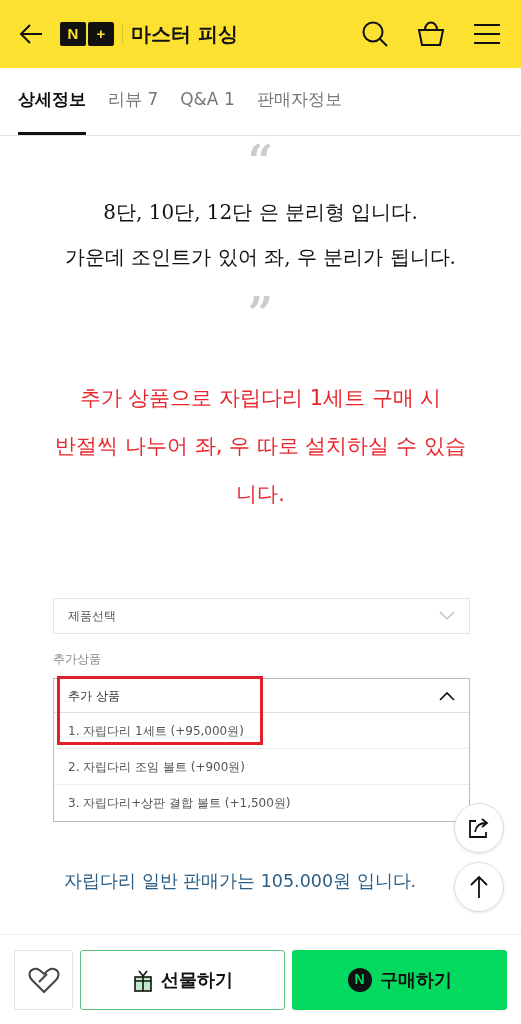 The width and height of the screenshot is (521, 1024). Describe the element at coordinates (260, 257) in the screenshot. I see `quote-text: 가운데 조인트가 있어 좌, 우 분리가 됩니다.` at that location.